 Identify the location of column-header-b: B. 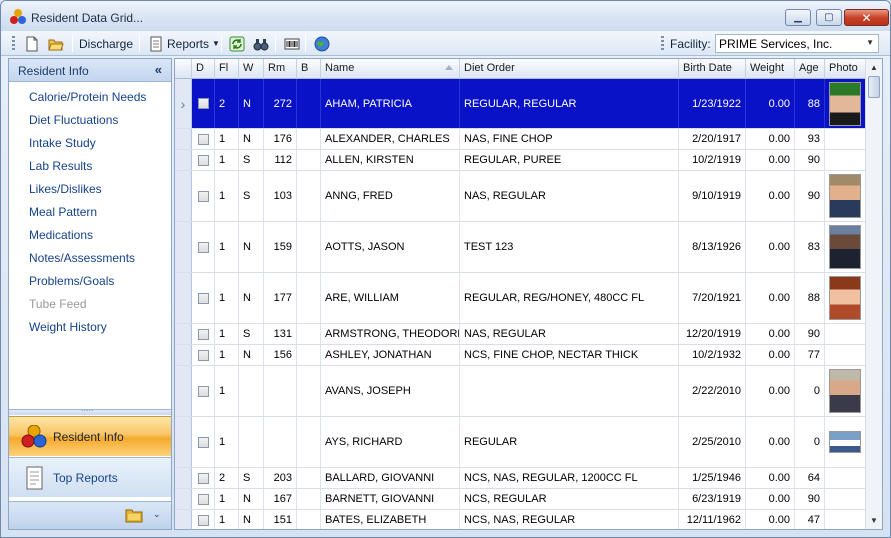
(309, 69).